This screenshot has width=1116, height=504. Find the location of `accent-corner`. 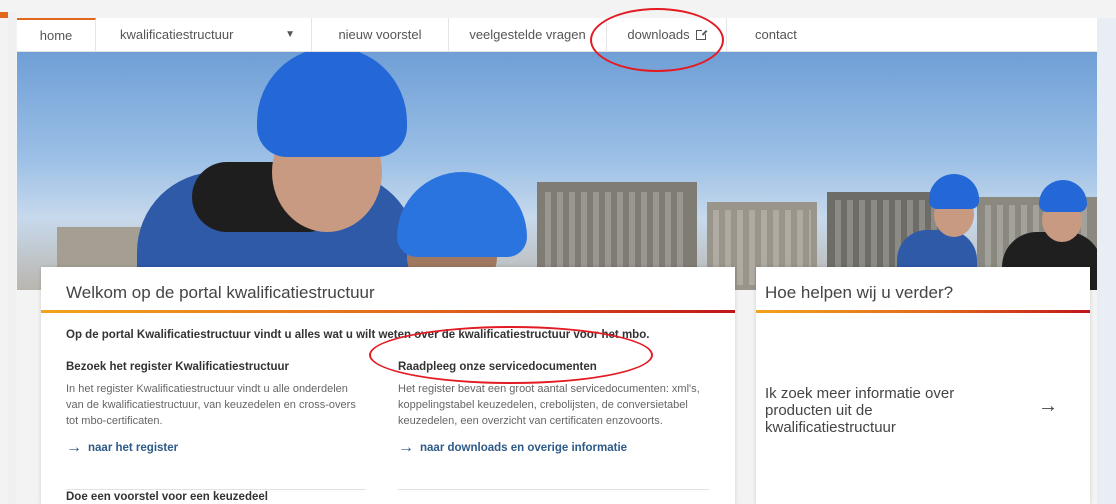

accent-corner is located at coordinates (4, 15).